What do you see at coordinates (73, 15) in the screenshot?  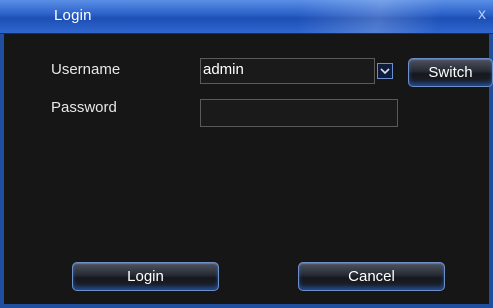 I see `dialog-title: Login` at bounding box center [73, 15].